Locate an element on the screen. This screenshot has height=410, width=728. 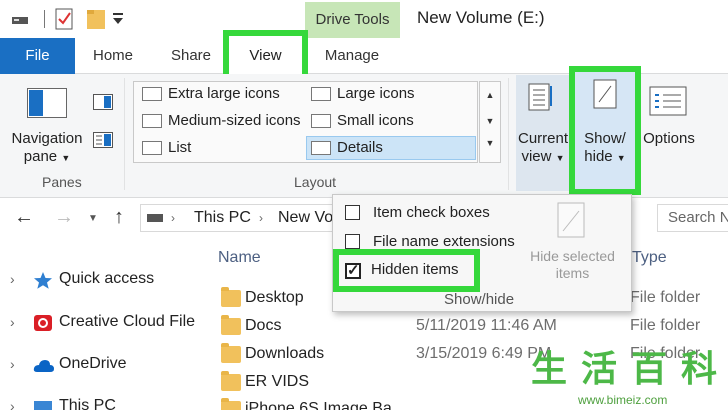
navigation-pane-button: Navigation pane ▼ is located at coordinates (47, 148).